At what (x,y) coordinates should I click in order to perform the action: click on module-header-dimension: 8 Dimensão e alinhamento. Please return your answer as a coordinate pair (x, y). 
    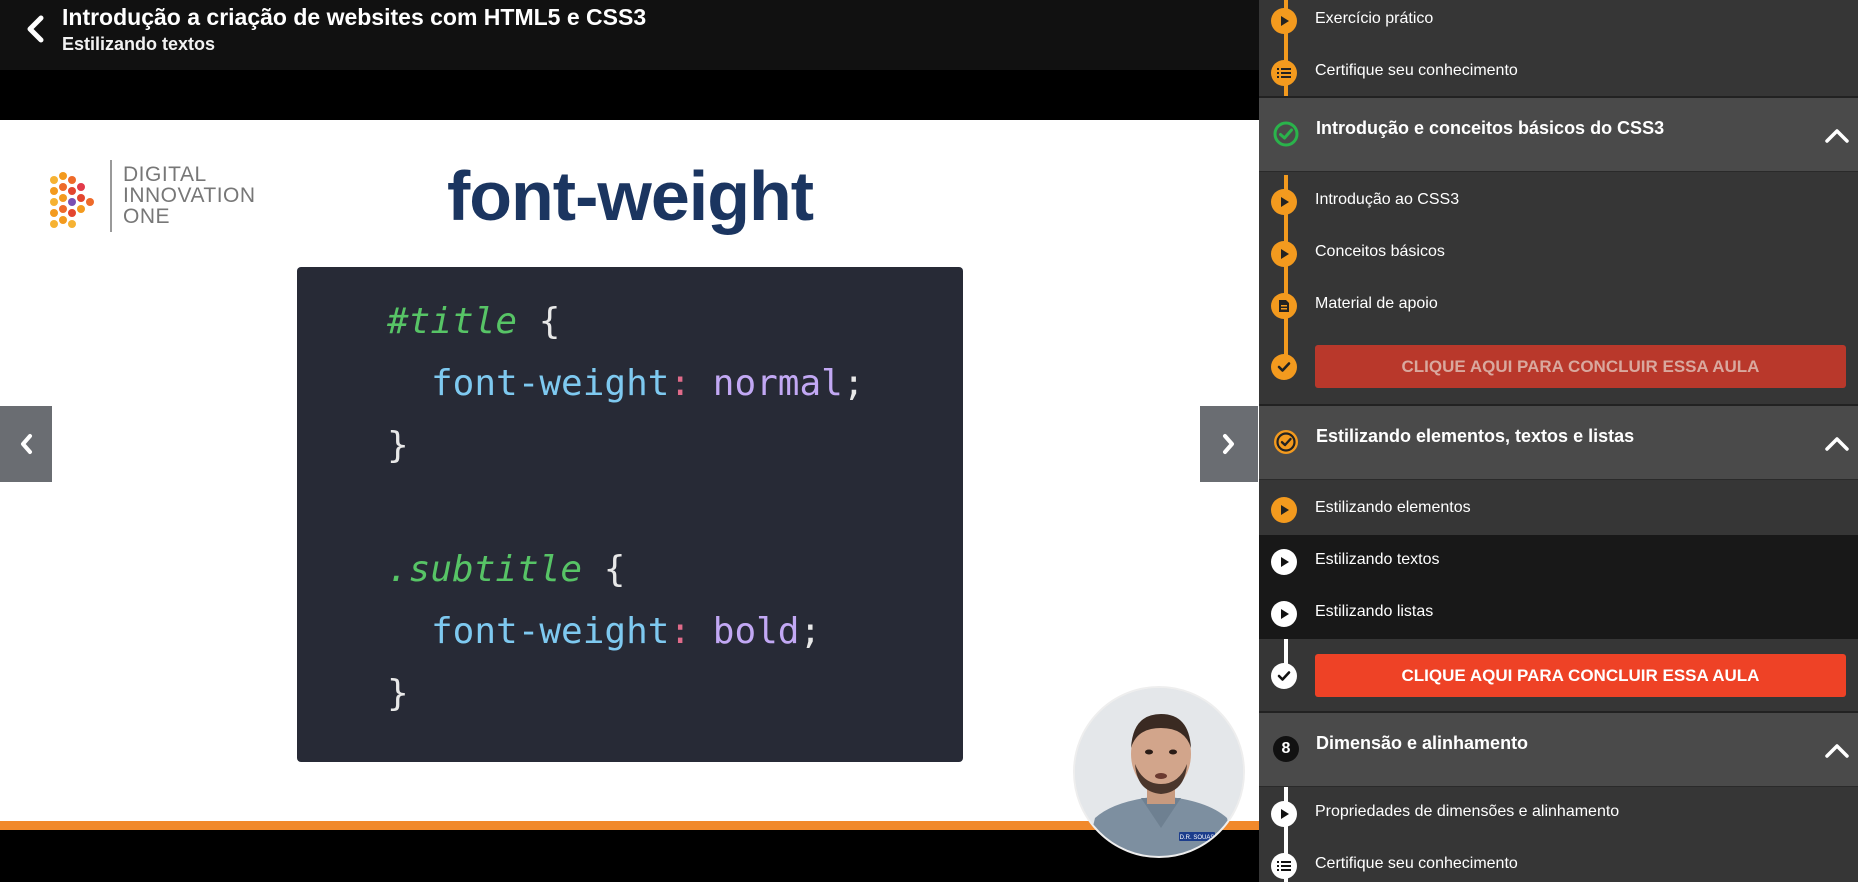
    Looking at the image, I should click on (1558, 749).